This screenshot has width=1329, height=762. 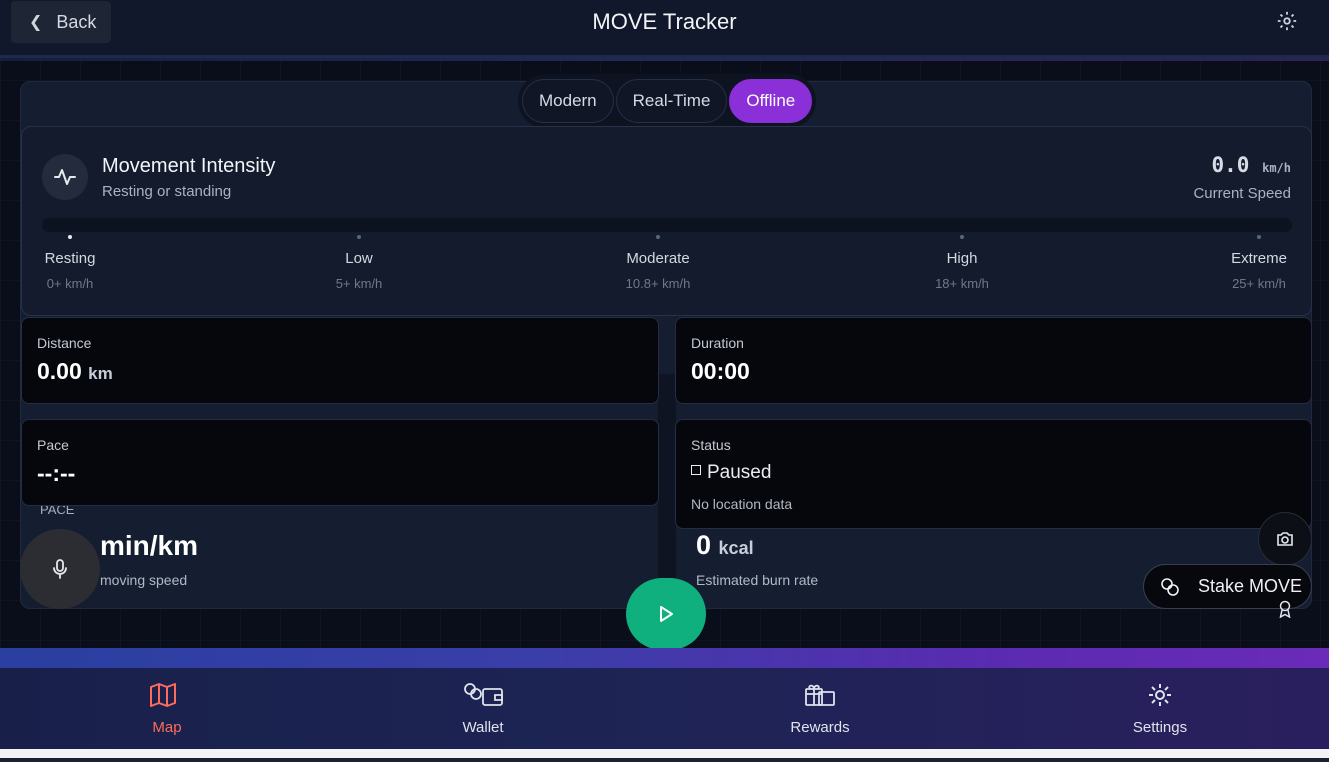 I want to click on intensity-subtitle: Resting or standing, so click(x=167, y=191).